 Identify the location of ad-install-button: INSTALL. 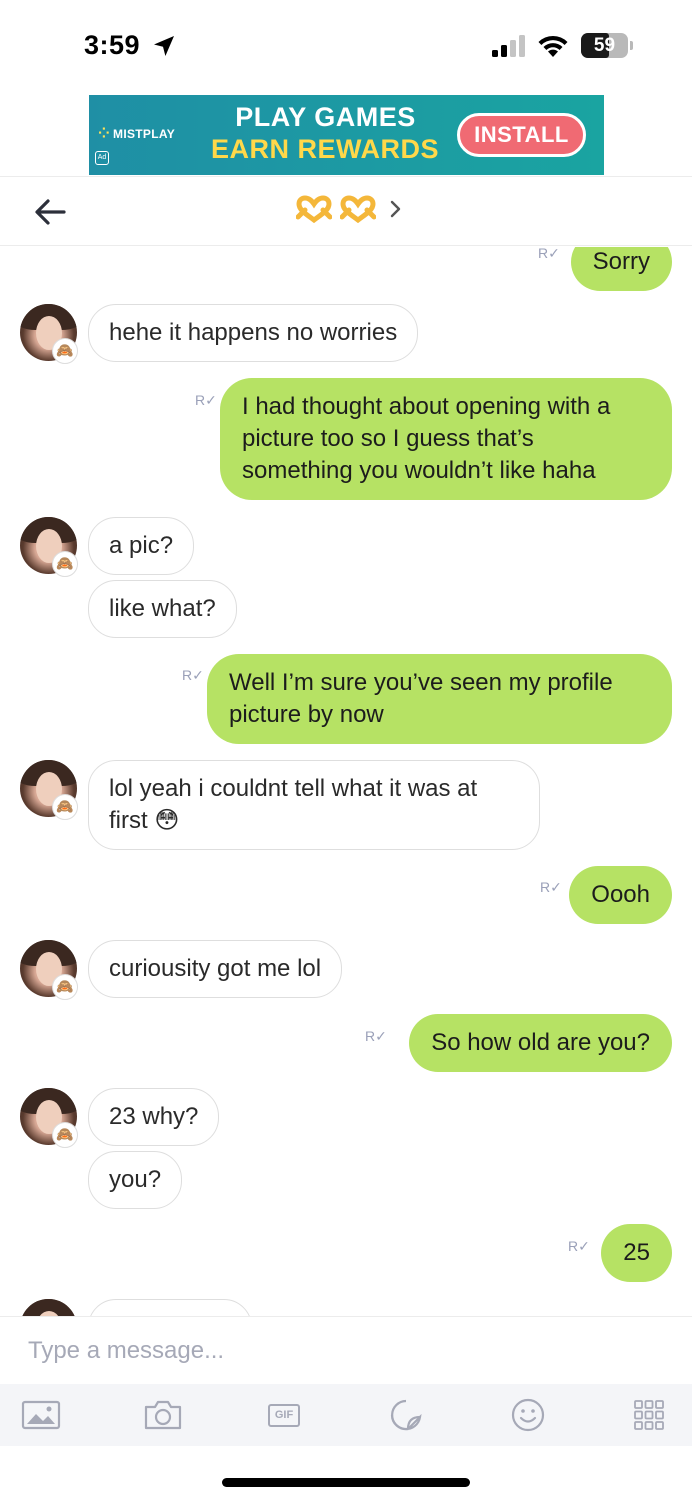
(521, 135).